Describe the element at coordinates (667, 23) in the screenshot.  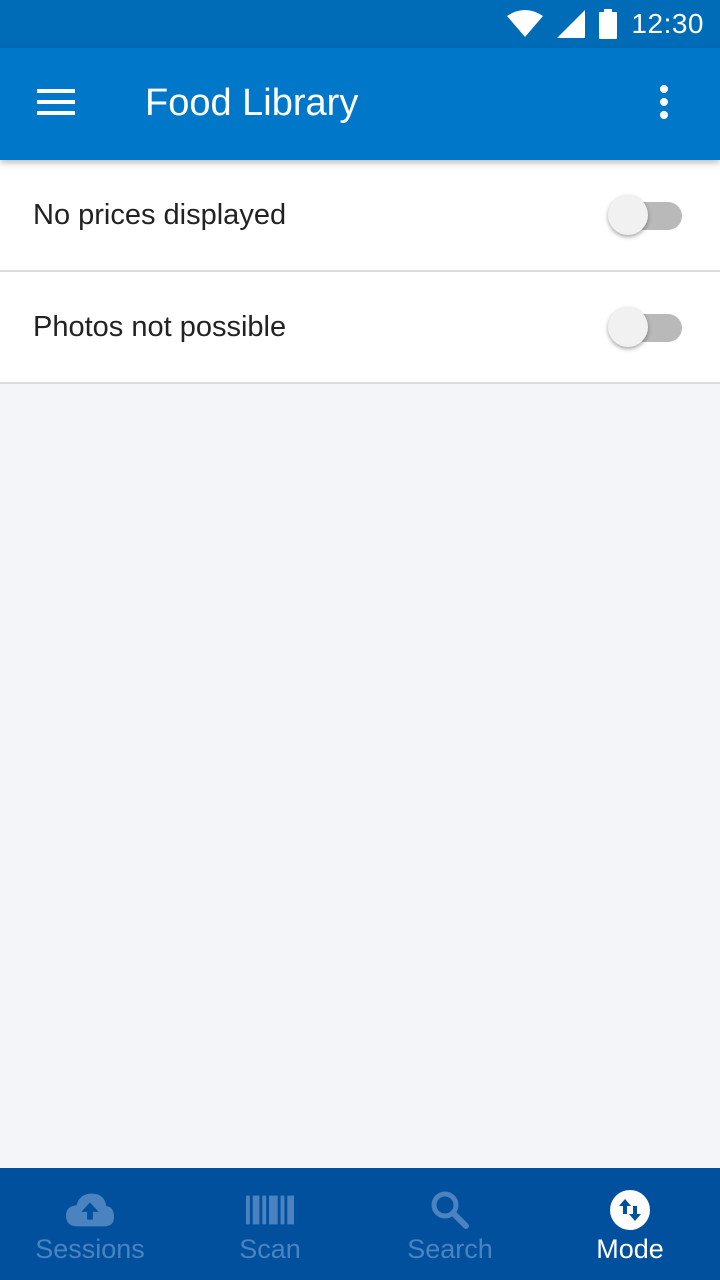
I see `status-clock: 12:30` at that location.